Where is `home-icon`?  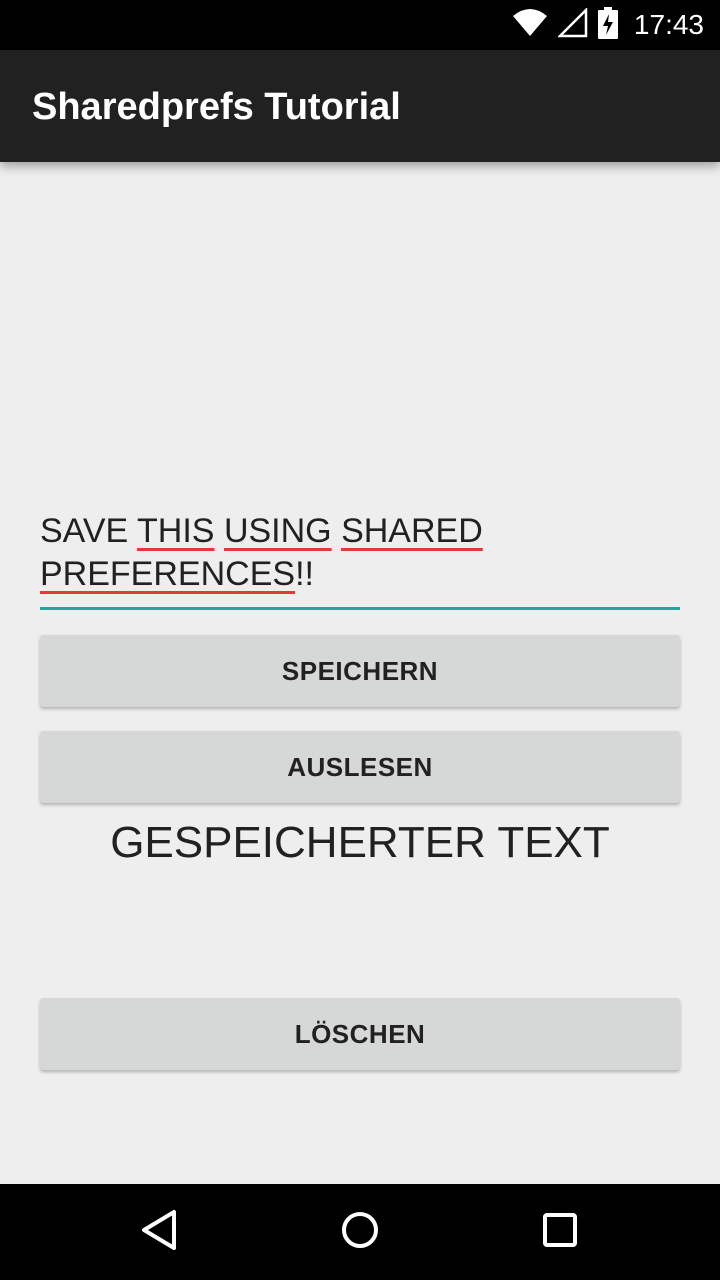
home-icon is located at coordinates (360, 1232).